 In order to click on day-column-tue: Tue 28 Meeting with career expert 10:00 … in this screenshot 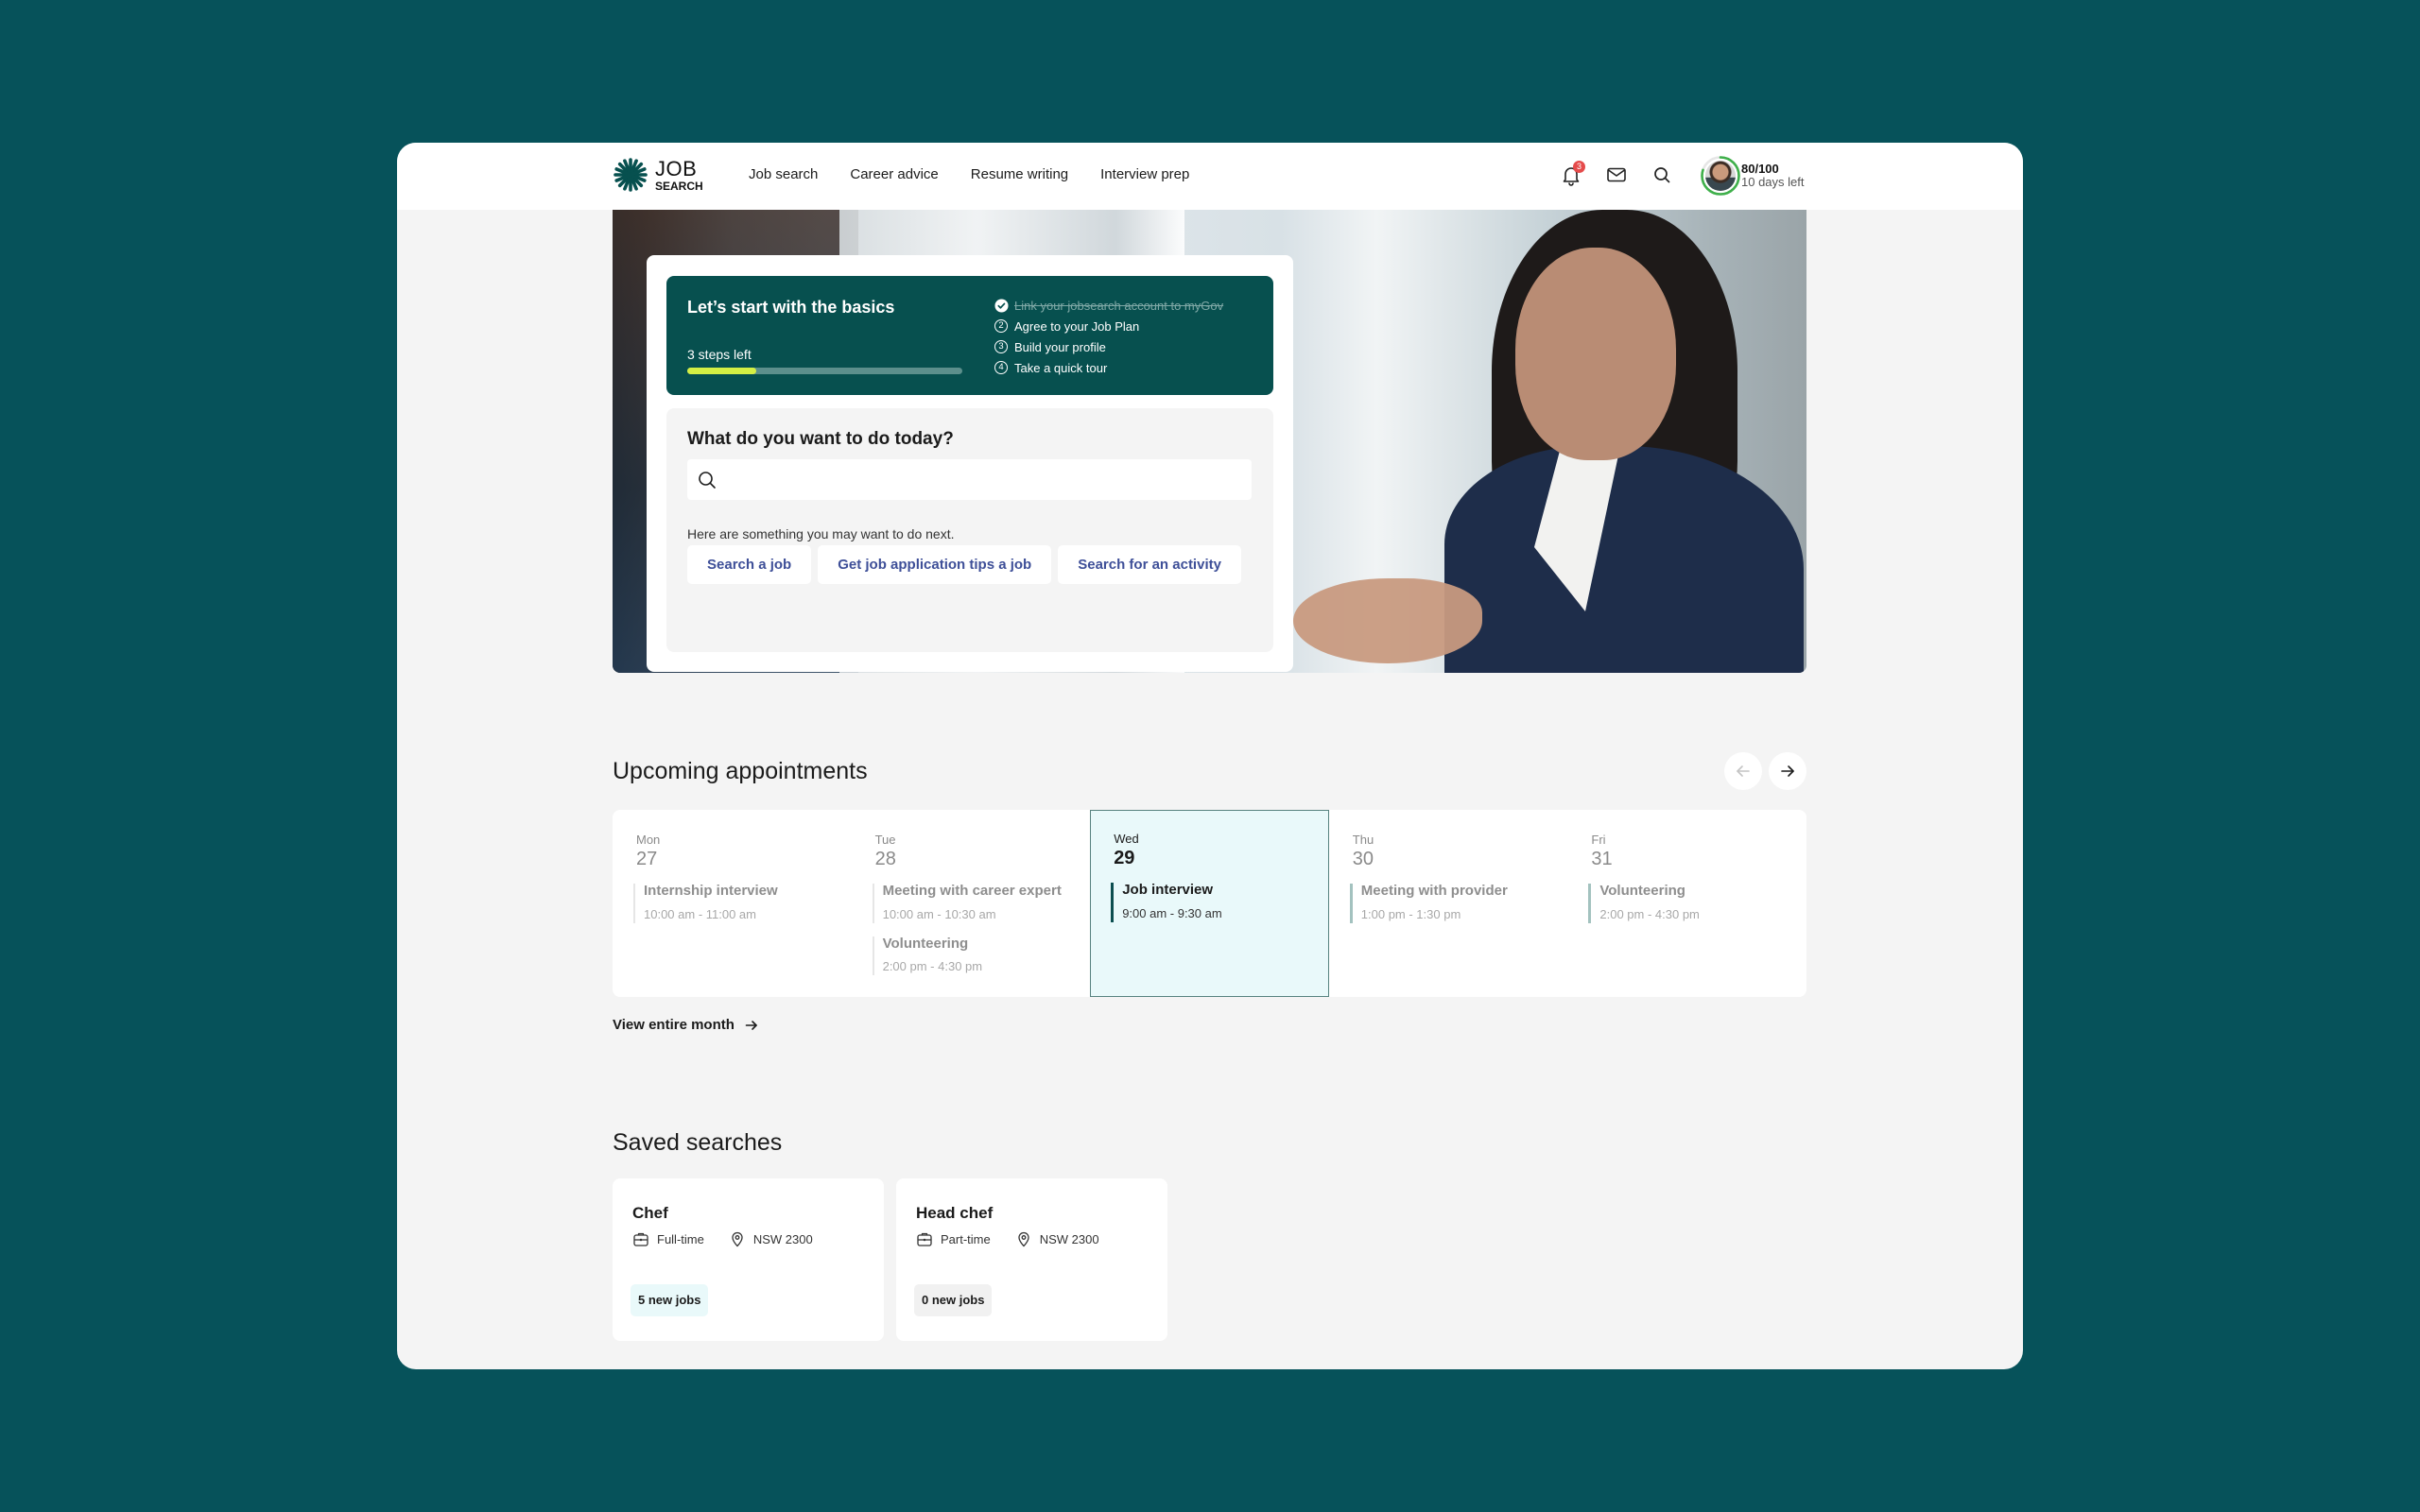, I will do `click(971, 903)`.